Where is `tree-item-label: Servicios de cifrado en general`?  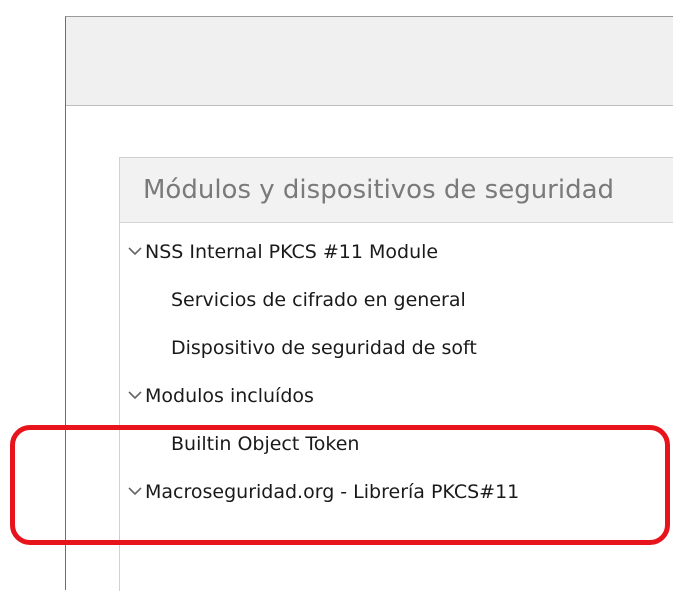 tree-item-label: Servicios de cifrado en general is located at coordinates (318, 300).